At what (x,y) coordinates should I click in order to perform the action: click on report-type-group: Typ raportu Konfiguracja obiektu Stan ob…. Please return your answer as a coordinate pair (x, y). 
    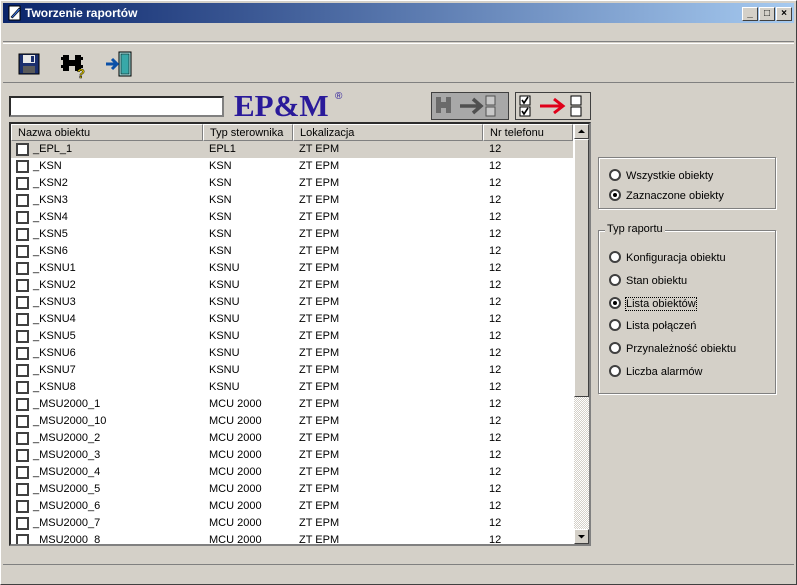
    Looking at the image, I should click on (687, 308).